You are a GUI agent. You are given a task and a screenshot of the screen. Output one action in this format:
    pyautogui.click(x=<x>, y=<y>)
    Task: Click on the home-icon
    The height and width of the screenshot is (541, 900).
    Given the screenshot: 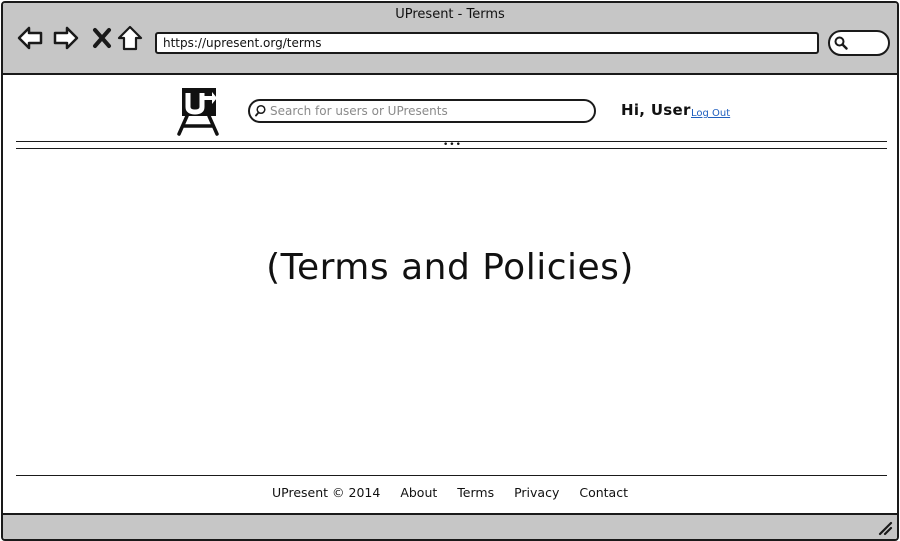 What is the action you would take?
    pyautogui.click(x=130, y=38)
    